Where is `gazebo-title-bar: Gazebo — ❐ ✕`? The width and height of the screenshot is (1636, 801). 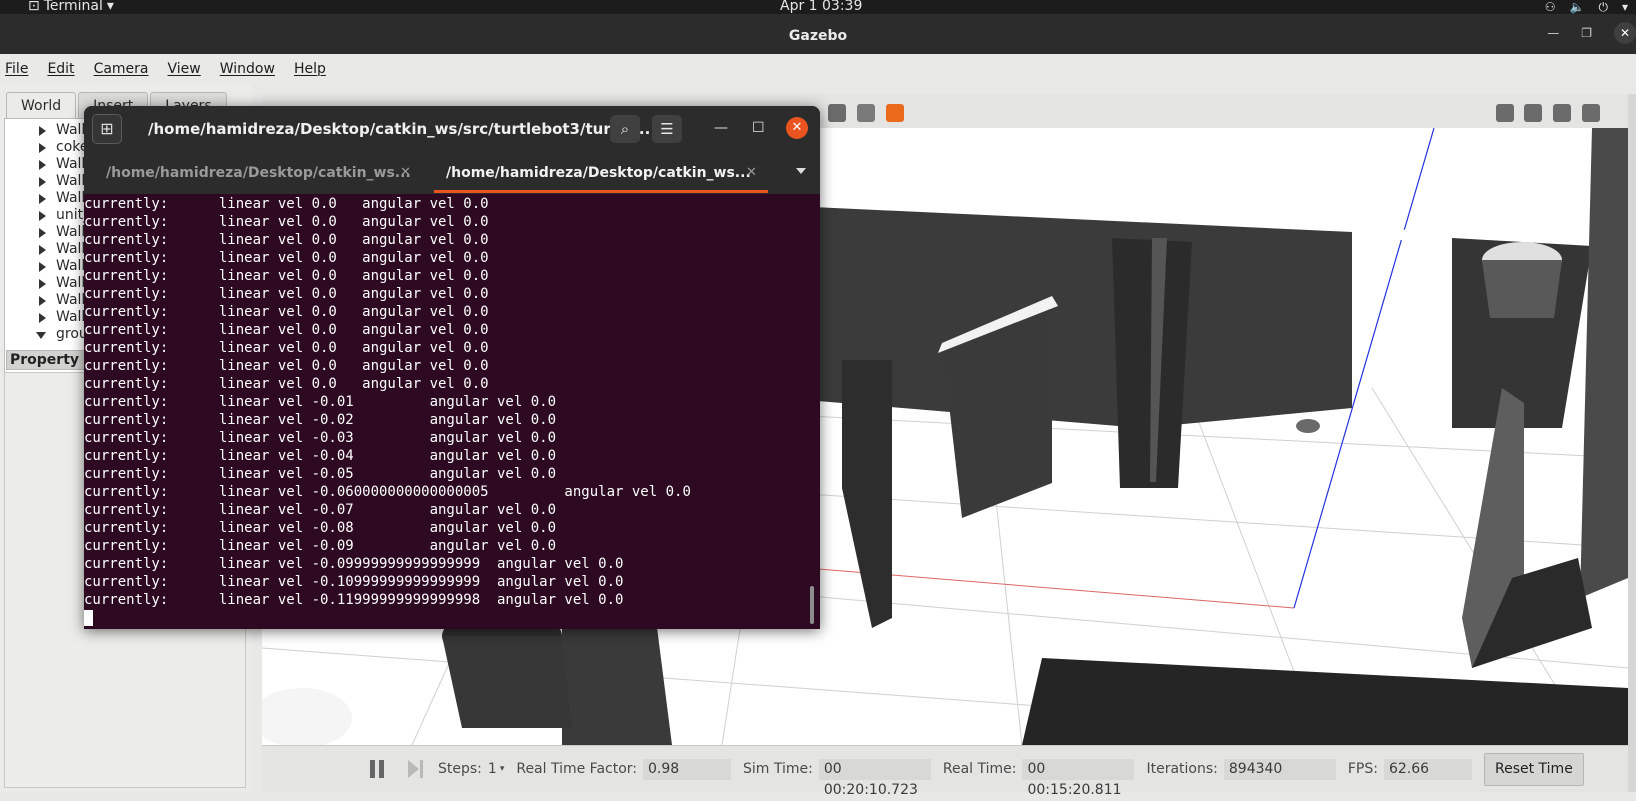 gazebo-title-bar: Gazebo — ❐ ✕ is located at coordinates (818, 34).